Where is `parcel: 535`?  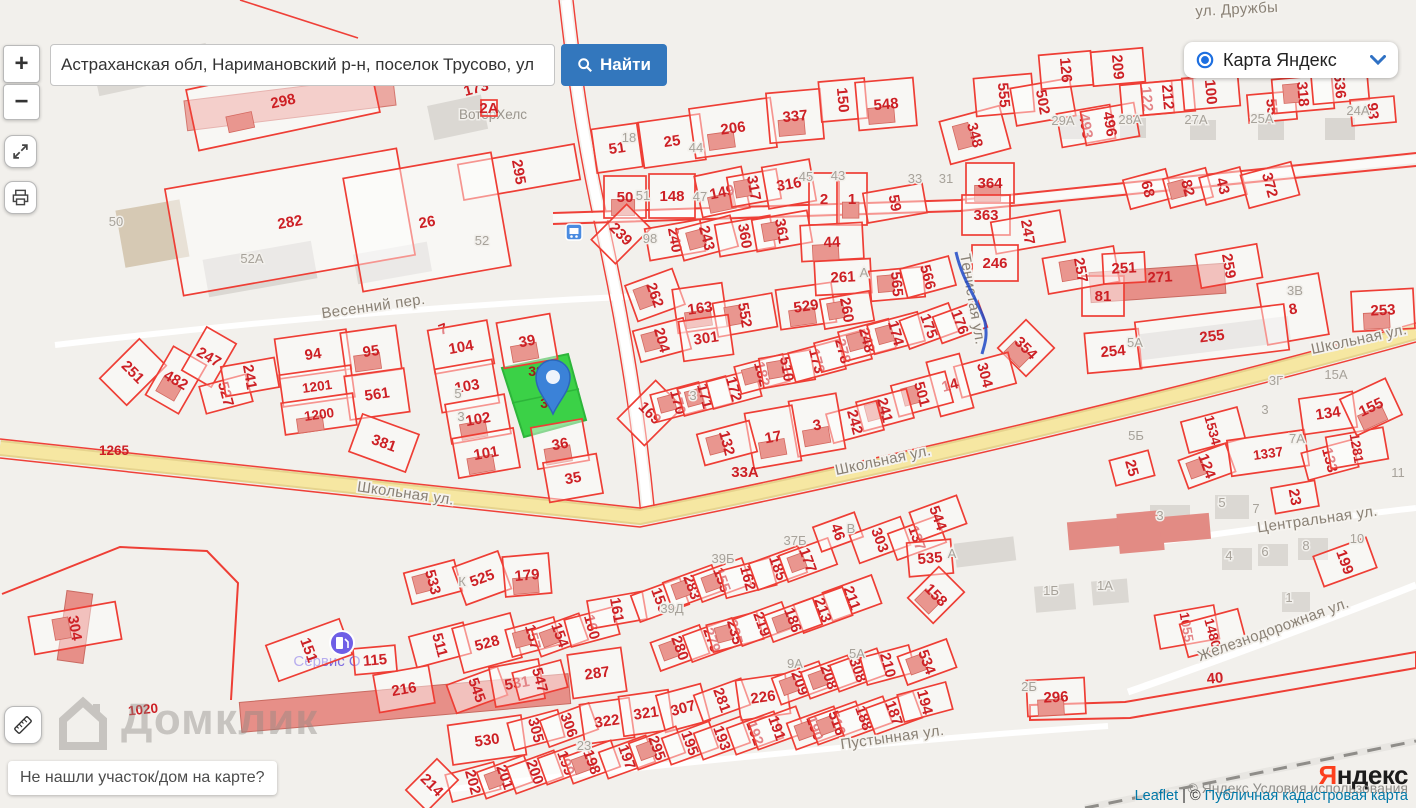 parcel: 535 is located at coordinates (930, 558).